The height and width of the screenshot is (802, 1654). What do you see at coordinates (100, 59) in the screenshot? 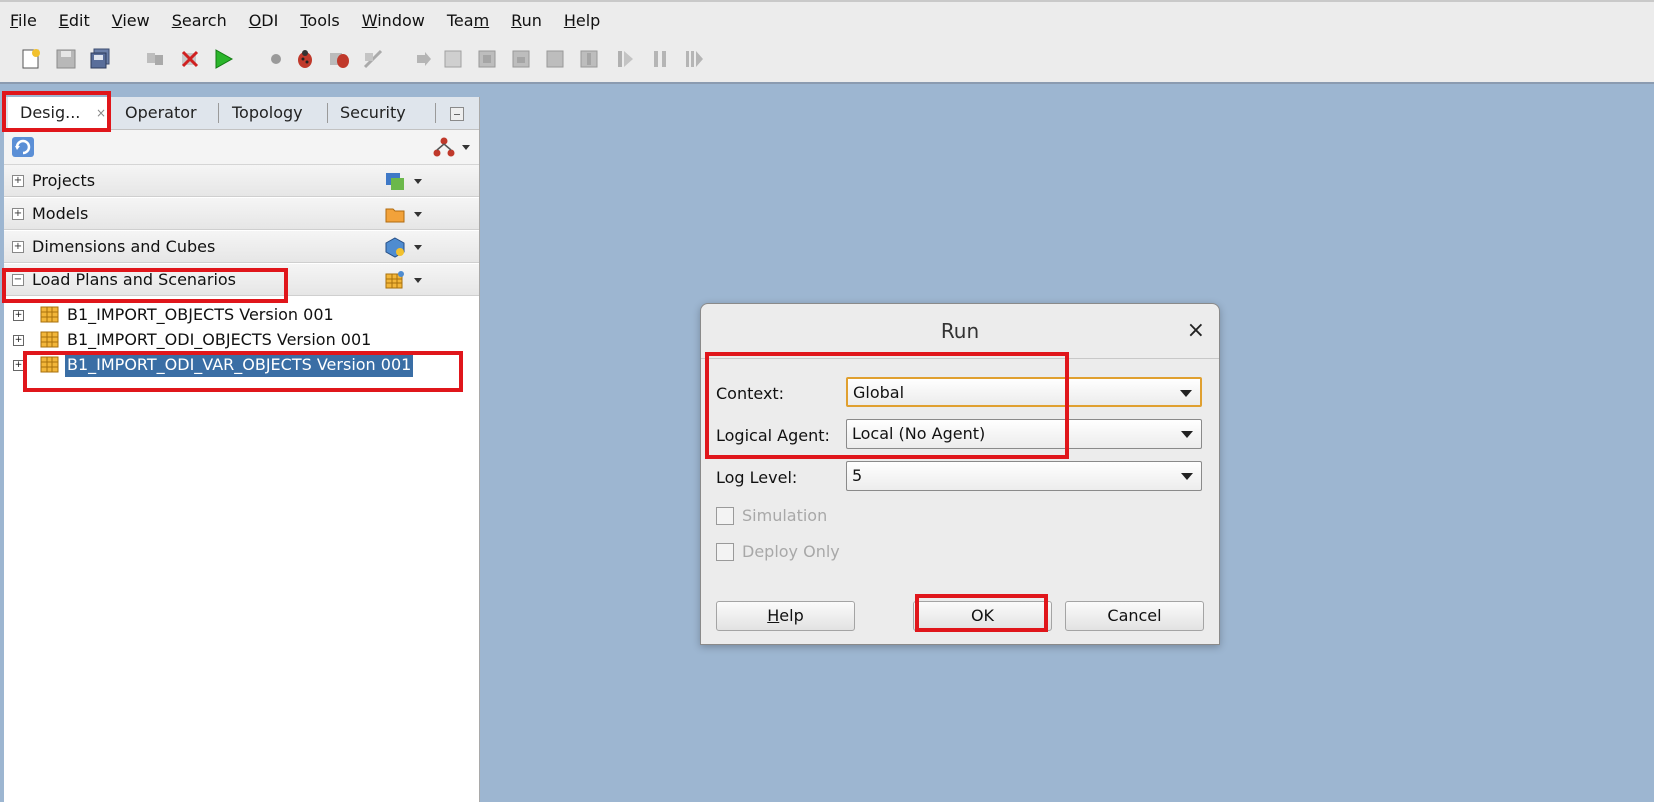
I see `save-all-icon` at bounding box center [100, 59].